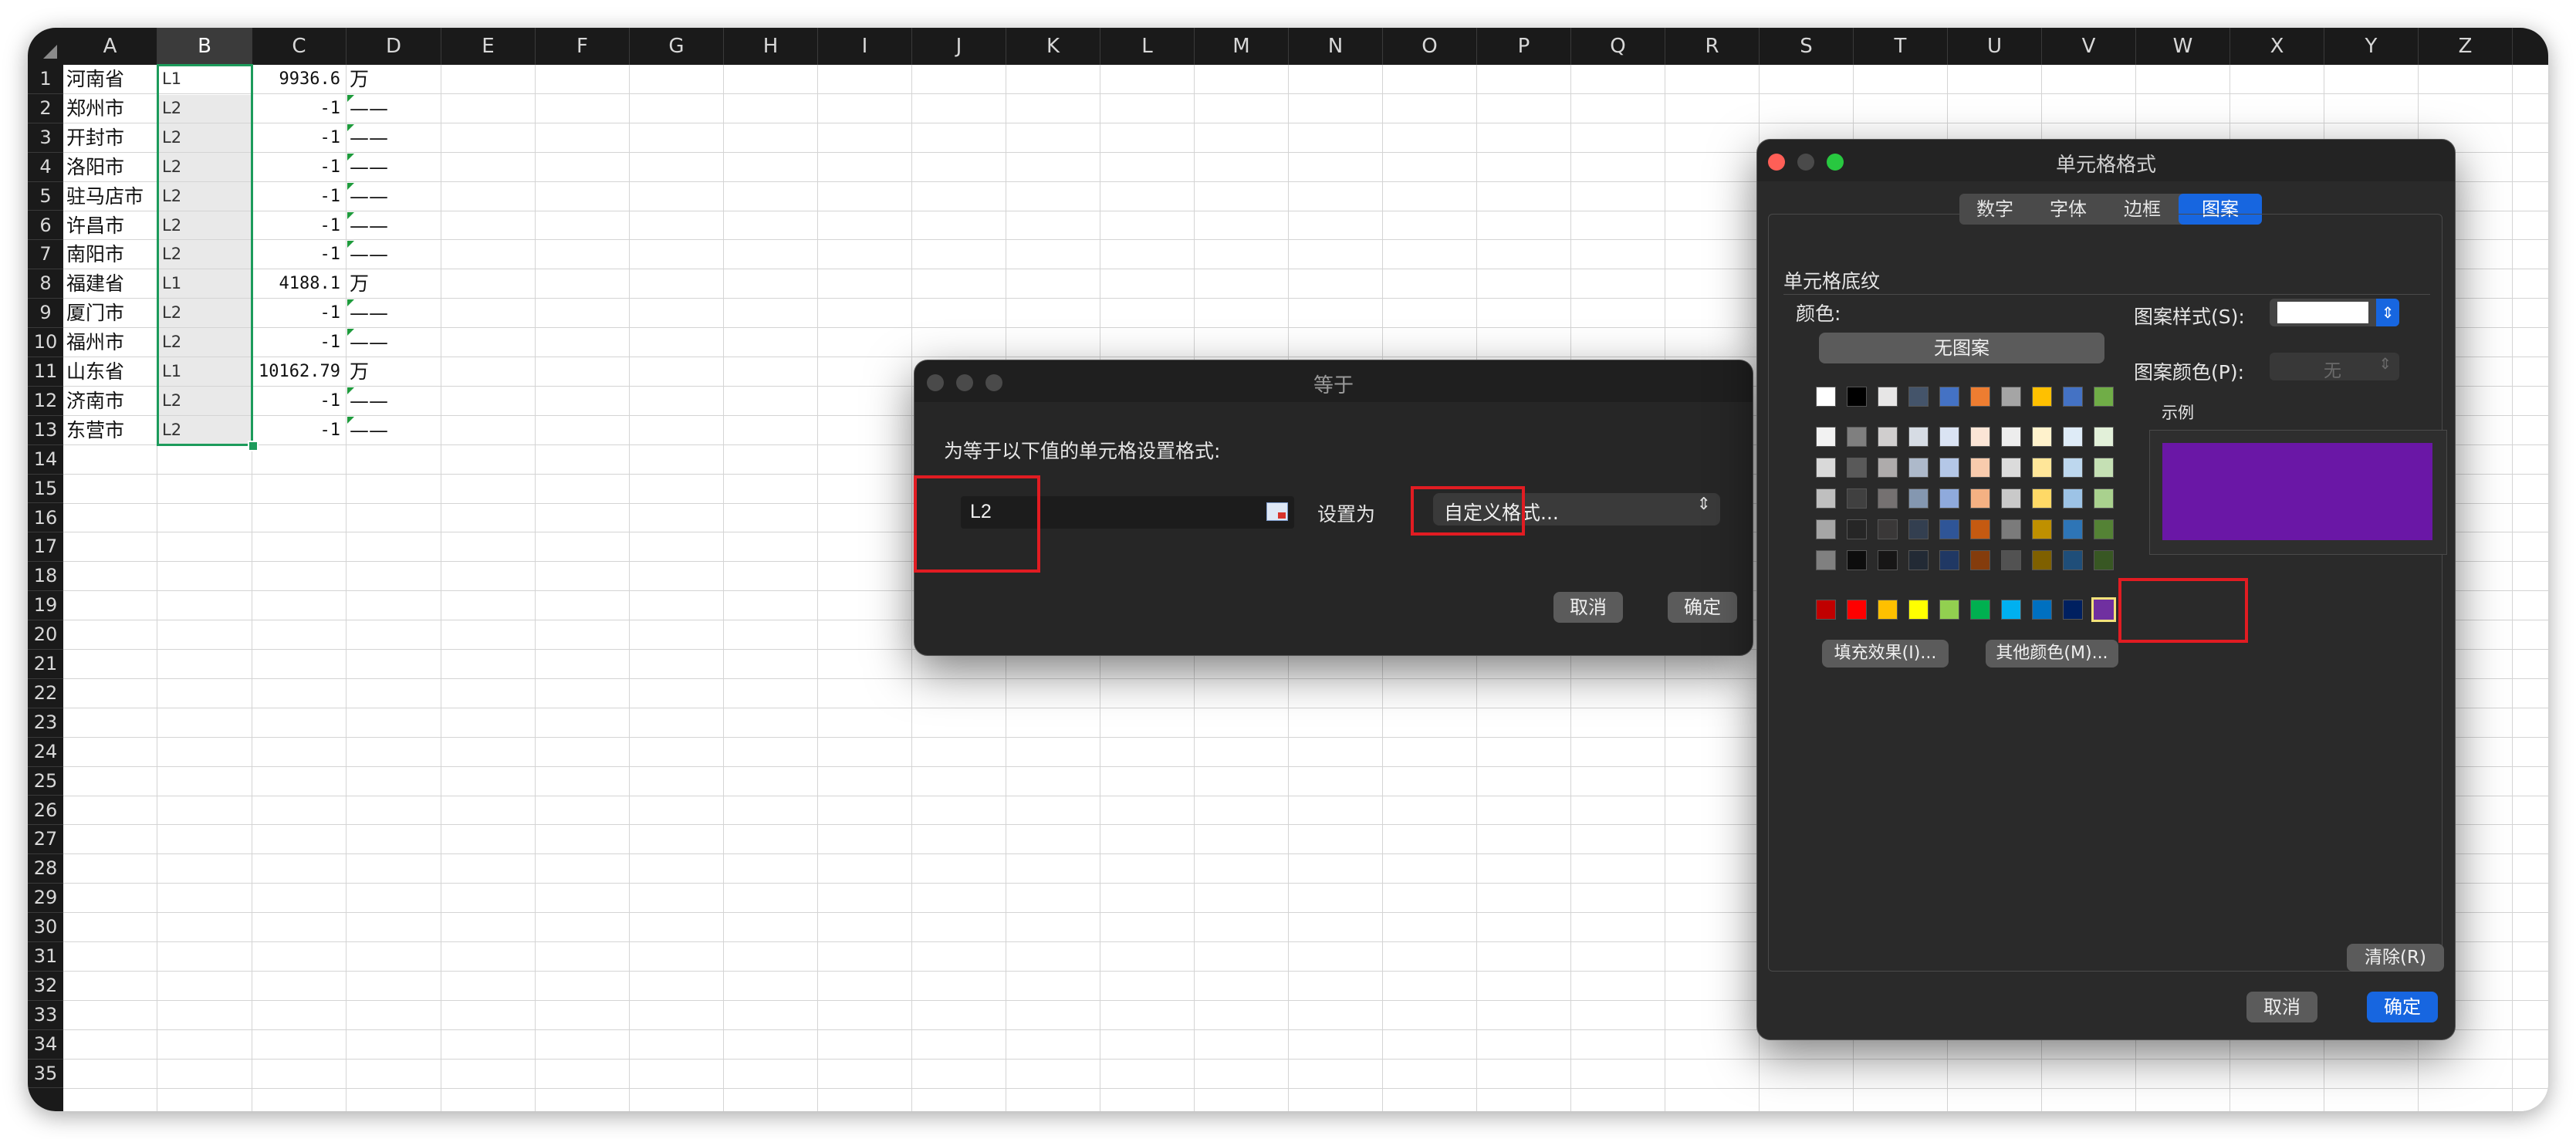 The image size is (2576, 1139). I want to click on row-header-32: 32, so click(45, 986).